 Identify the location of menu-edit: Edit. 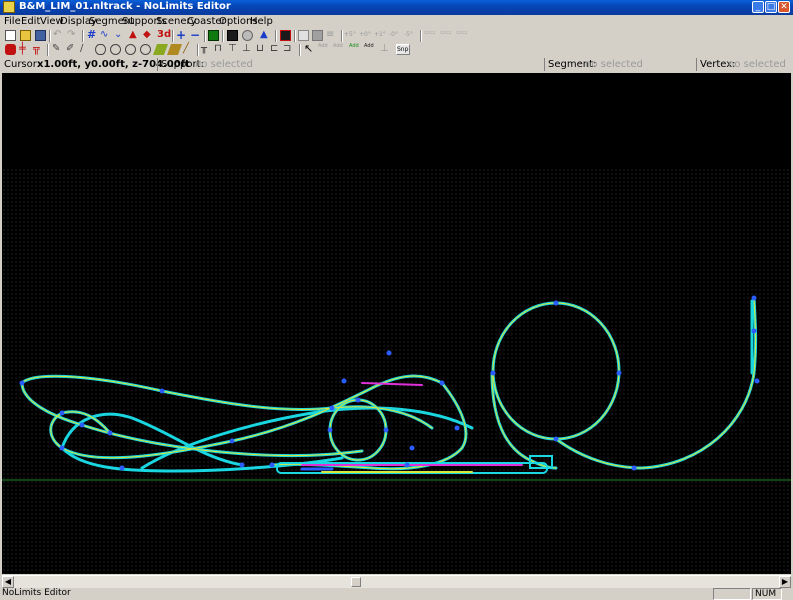
(30, 21).